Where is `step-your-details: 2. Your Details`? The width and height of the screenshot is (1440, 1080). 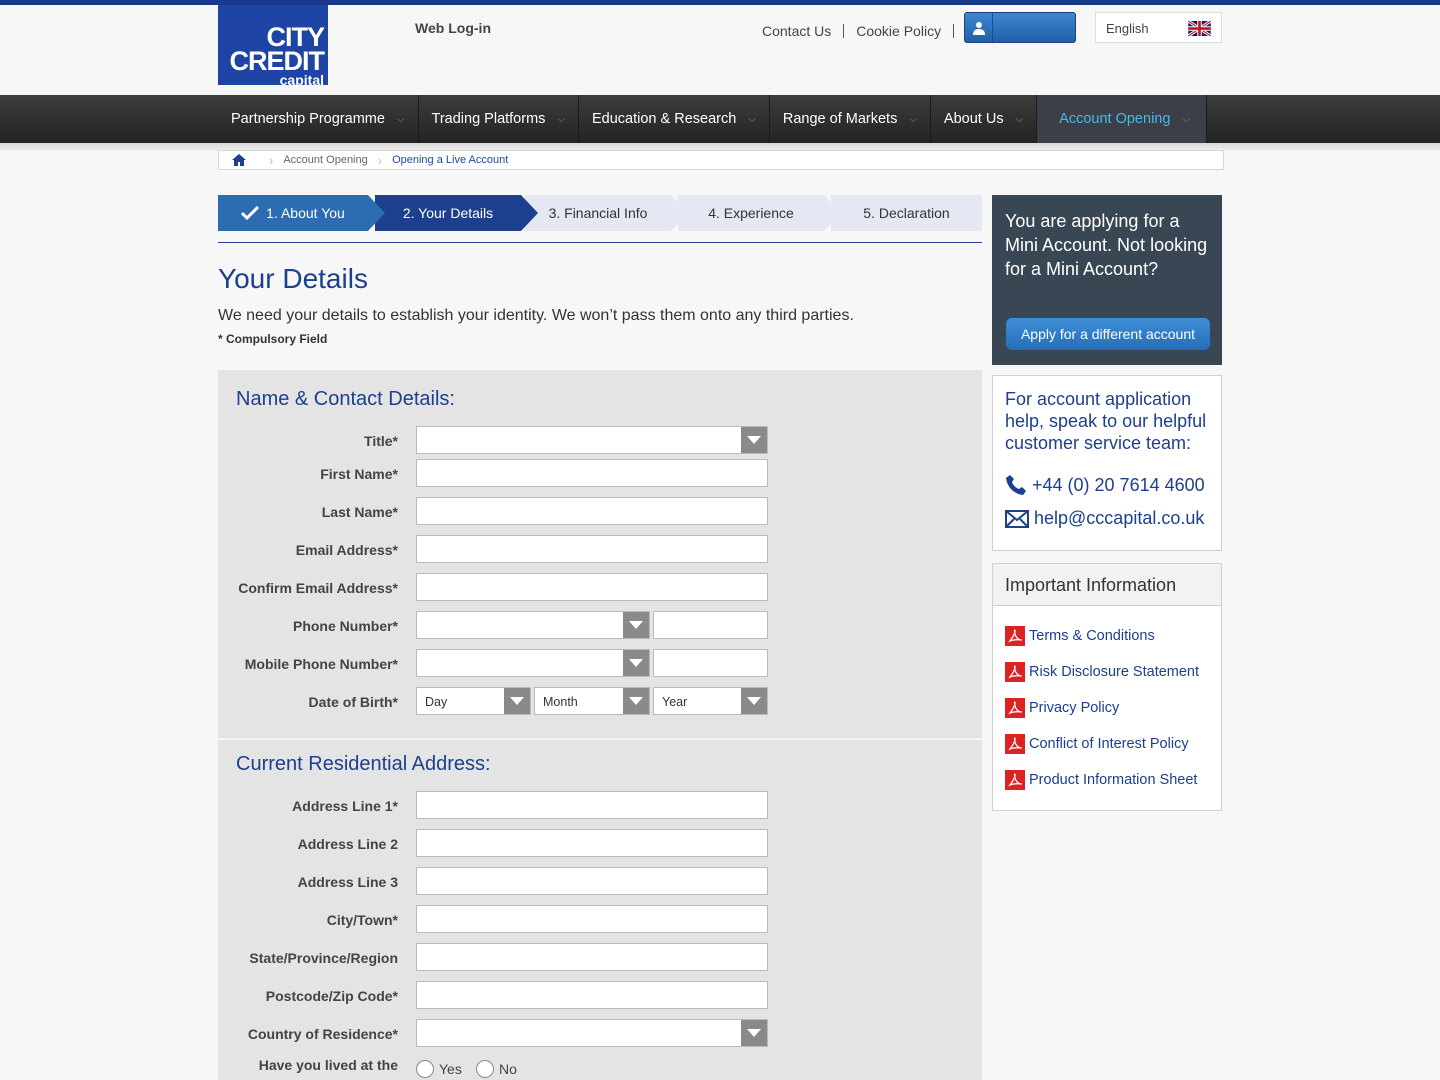 step-your-details: 2. Your Details is located at coordinates (456, 213).